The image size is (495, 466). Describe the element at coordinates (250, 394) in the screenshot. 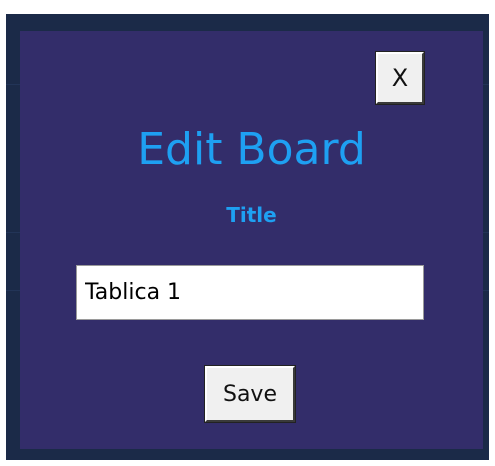

I see `save-button: Save` at that location.